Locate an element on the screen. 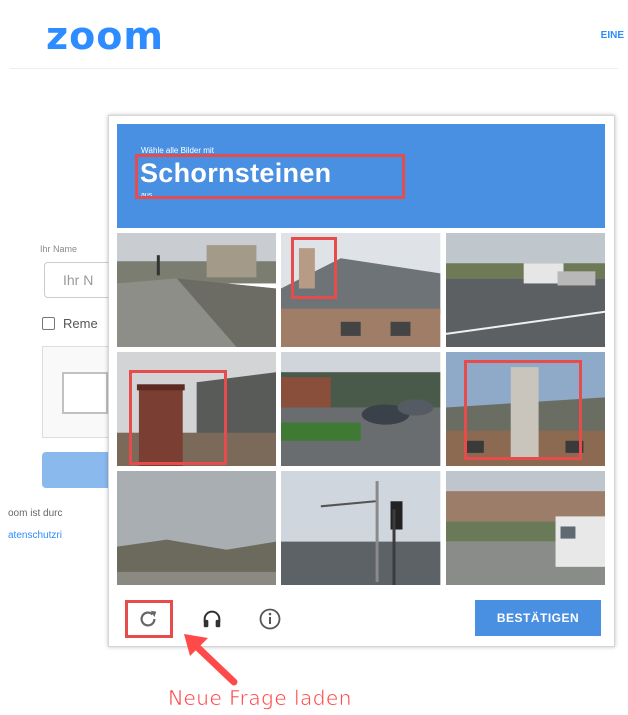 The width and height of the screenshot is (628, 715). header-divider is located at coordinates (314, 68).